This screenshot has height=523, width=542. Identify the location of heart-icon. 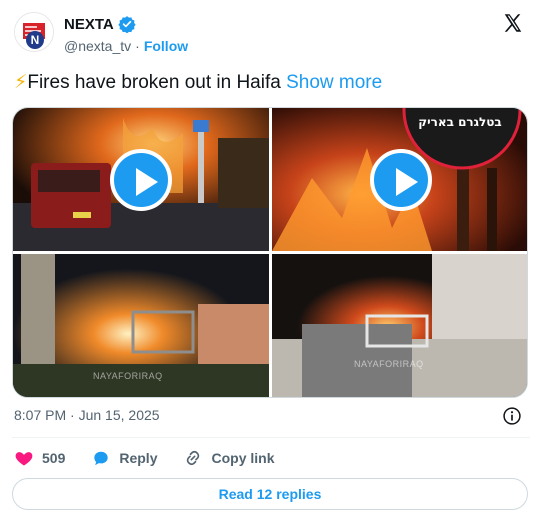
(24, 459).